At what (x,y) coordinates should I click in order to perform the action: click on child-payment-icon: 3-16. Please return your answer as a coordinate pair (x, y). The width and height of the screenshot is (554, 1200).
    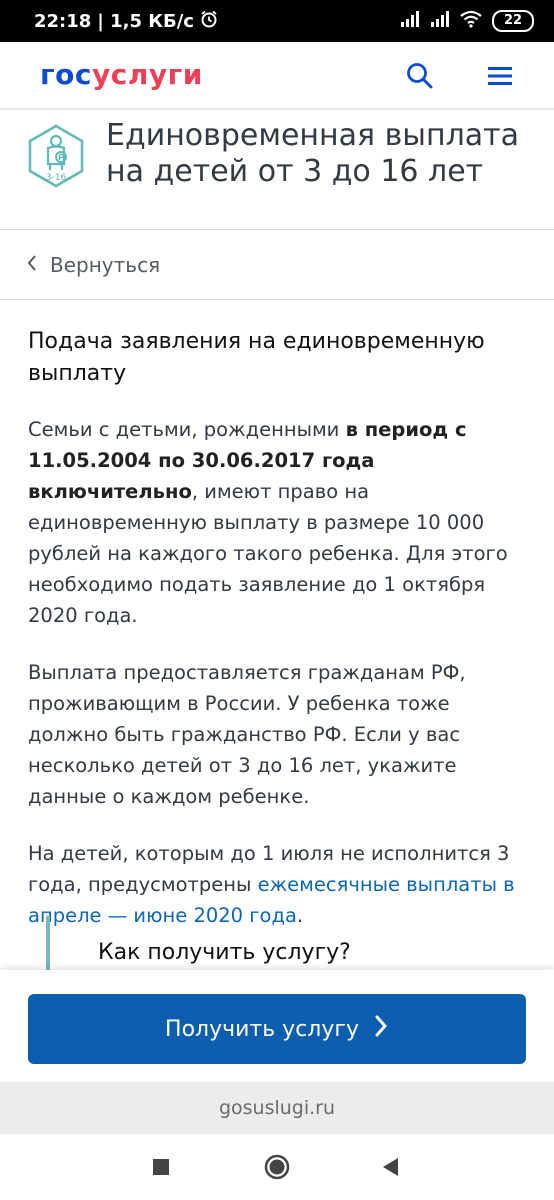
    Looking at the image, I should click on (56, 156).